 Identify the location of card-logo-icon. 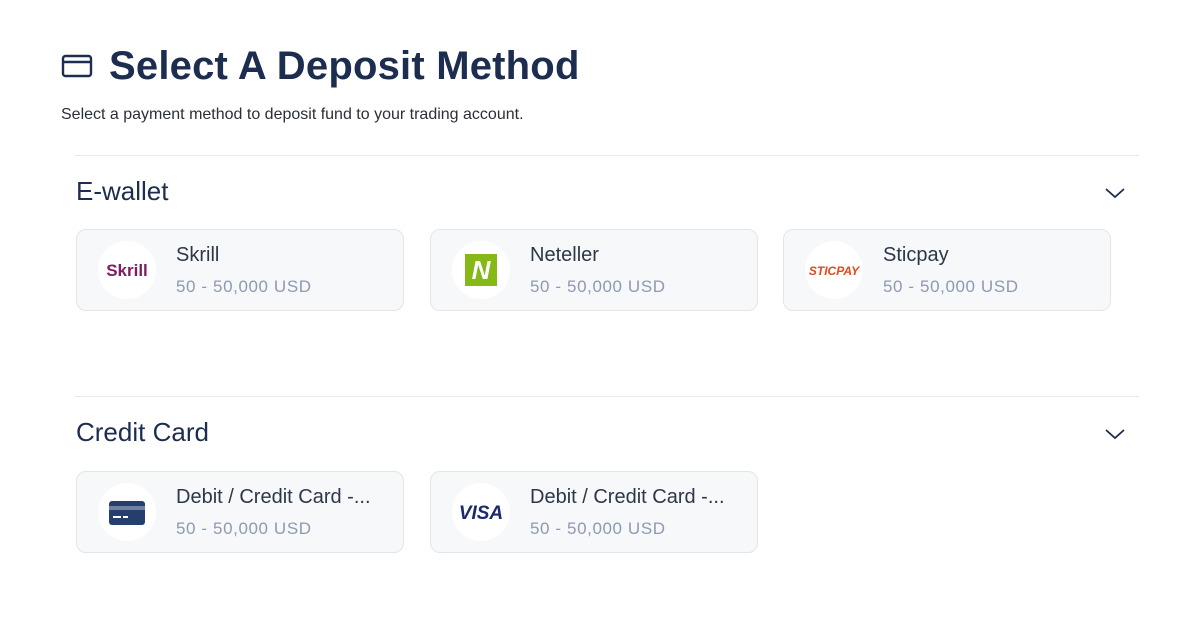
(127, 512).